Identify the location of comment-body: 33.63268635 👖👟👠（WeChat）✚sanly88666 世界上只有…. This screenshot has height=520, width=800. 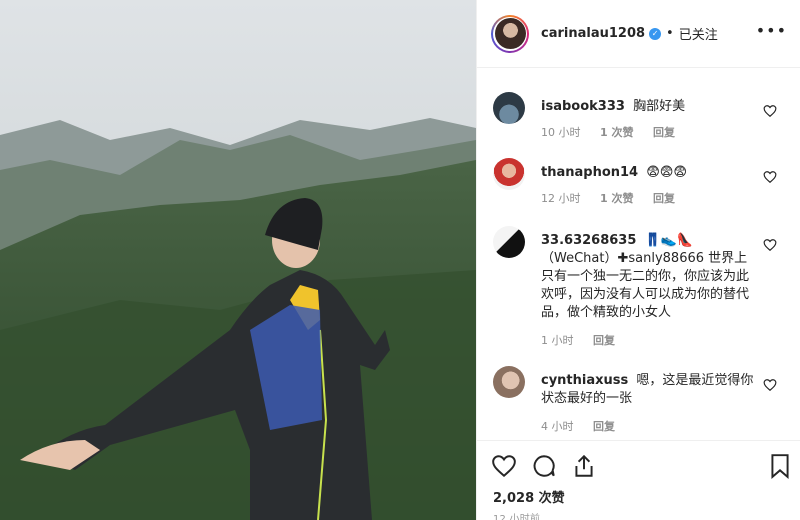
(648, 277).